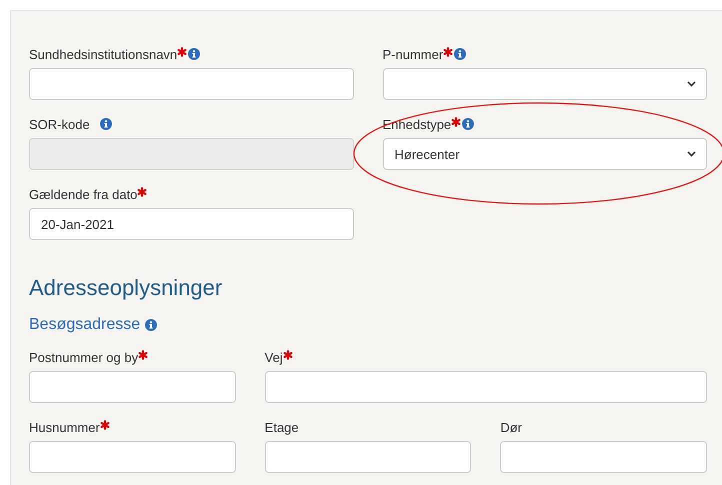 This screenshot has width=722, height=485. Describe the element at coordinates (273, 357) in the screenshot. I see `field-label: Vej` at that location.